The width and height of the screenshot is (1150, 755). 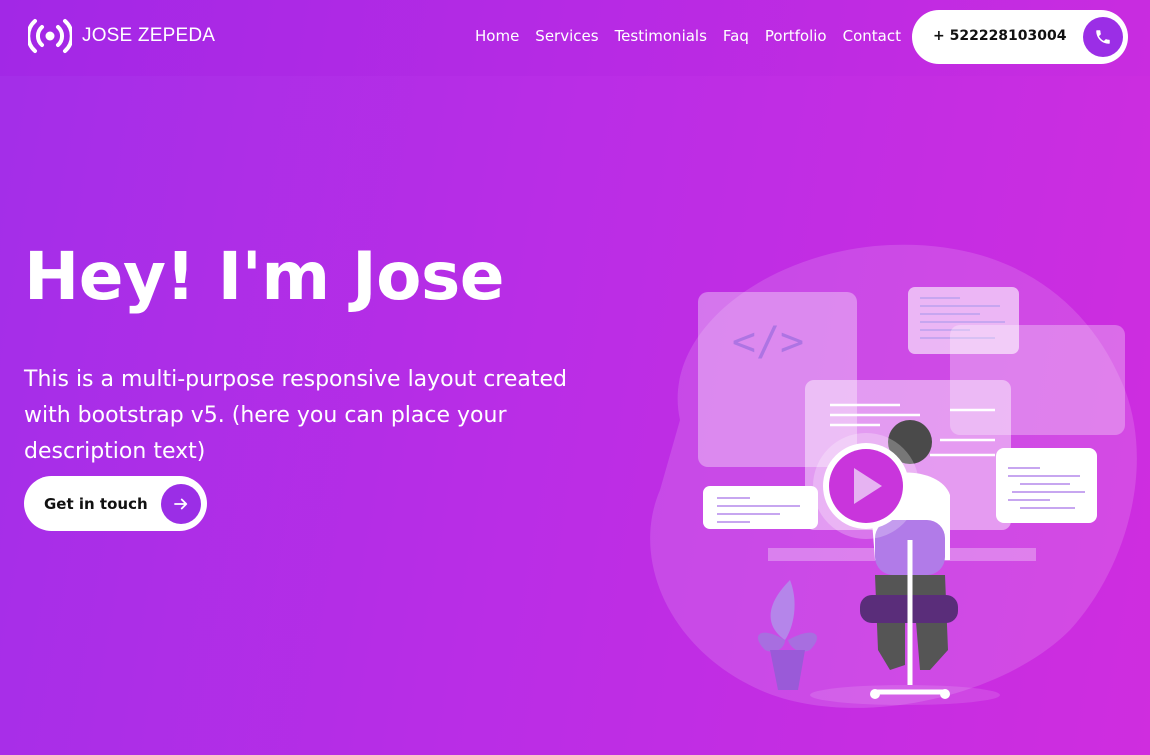 I want to click on phone-icon-button, so click(x=1103, y=37).